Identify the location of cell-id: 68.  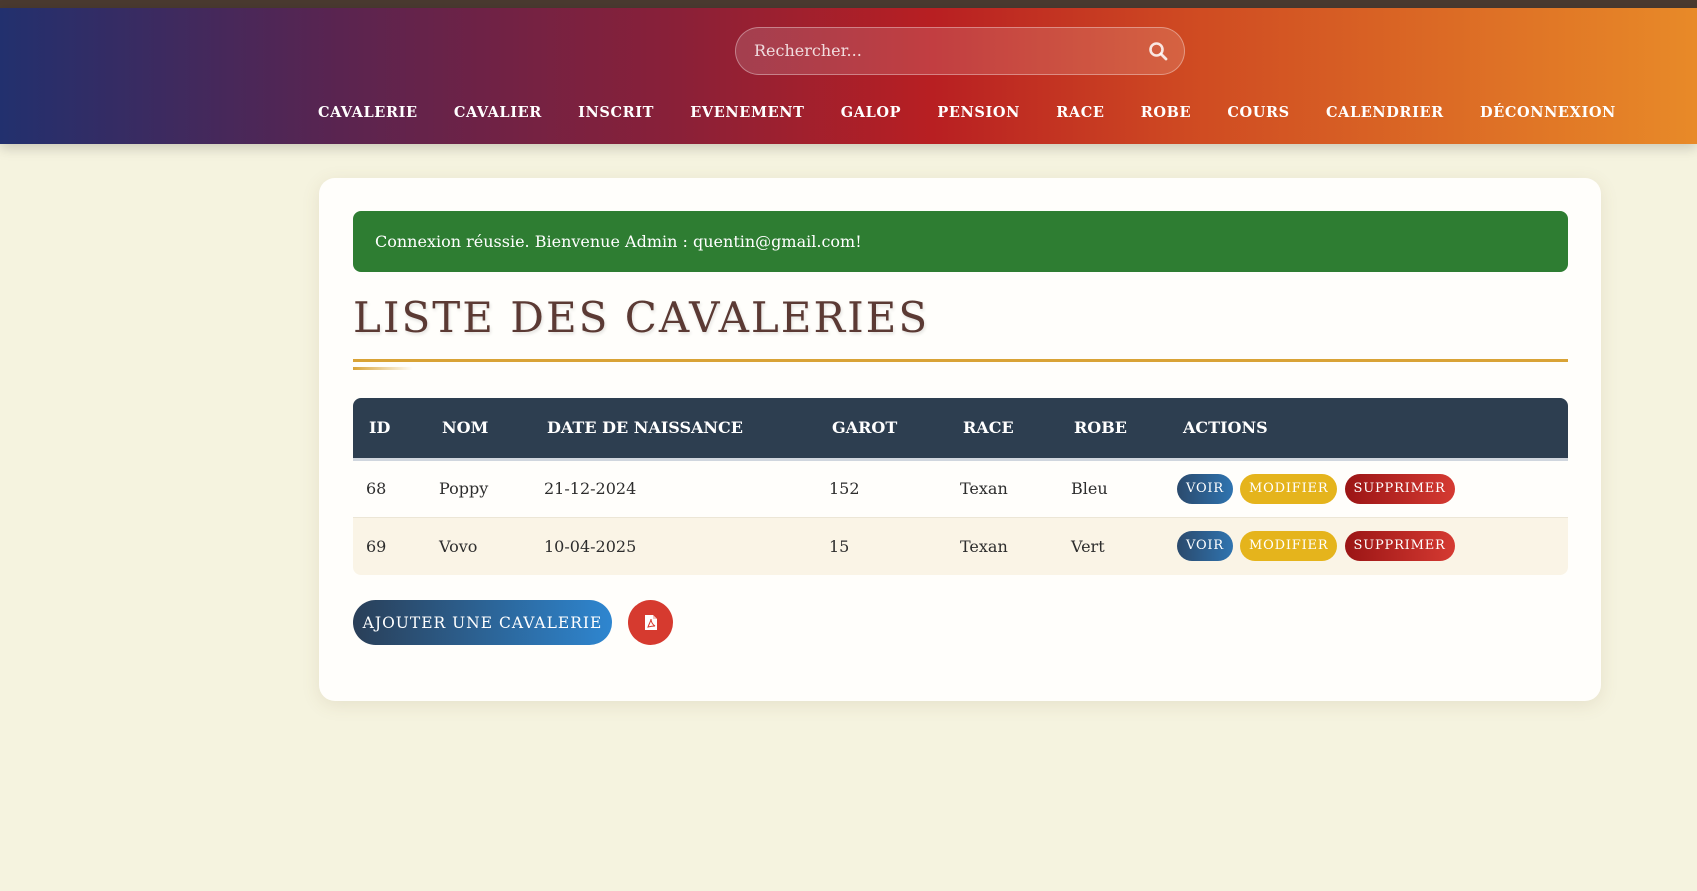
(389, 488).